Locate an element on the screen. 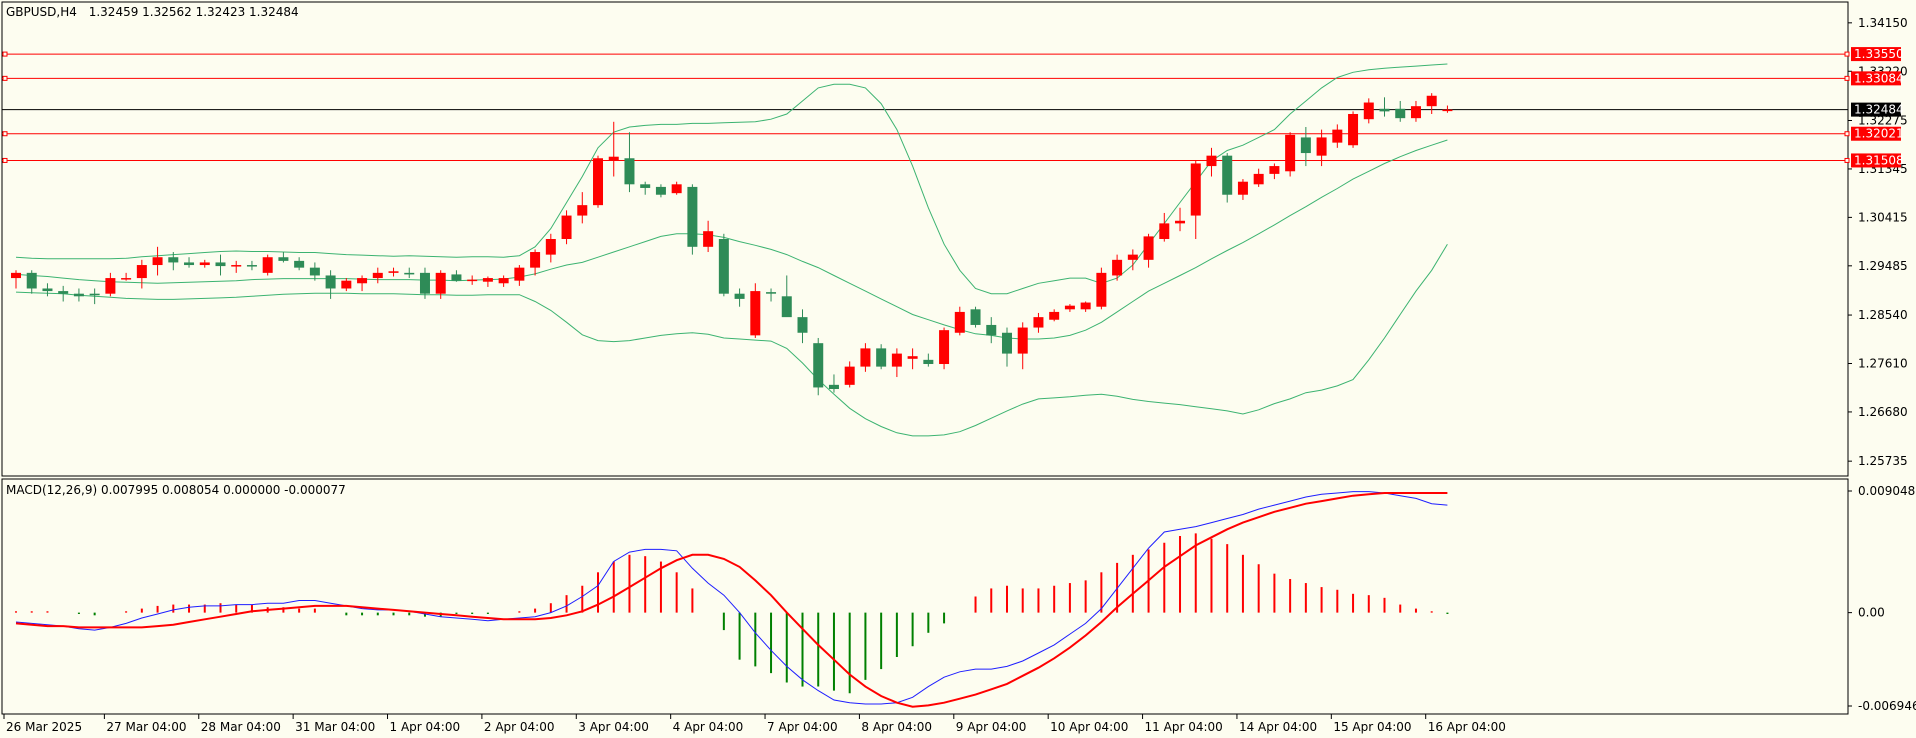  time-axis-label: 8 Apr 04:00 is located at coordinates (896, 727).